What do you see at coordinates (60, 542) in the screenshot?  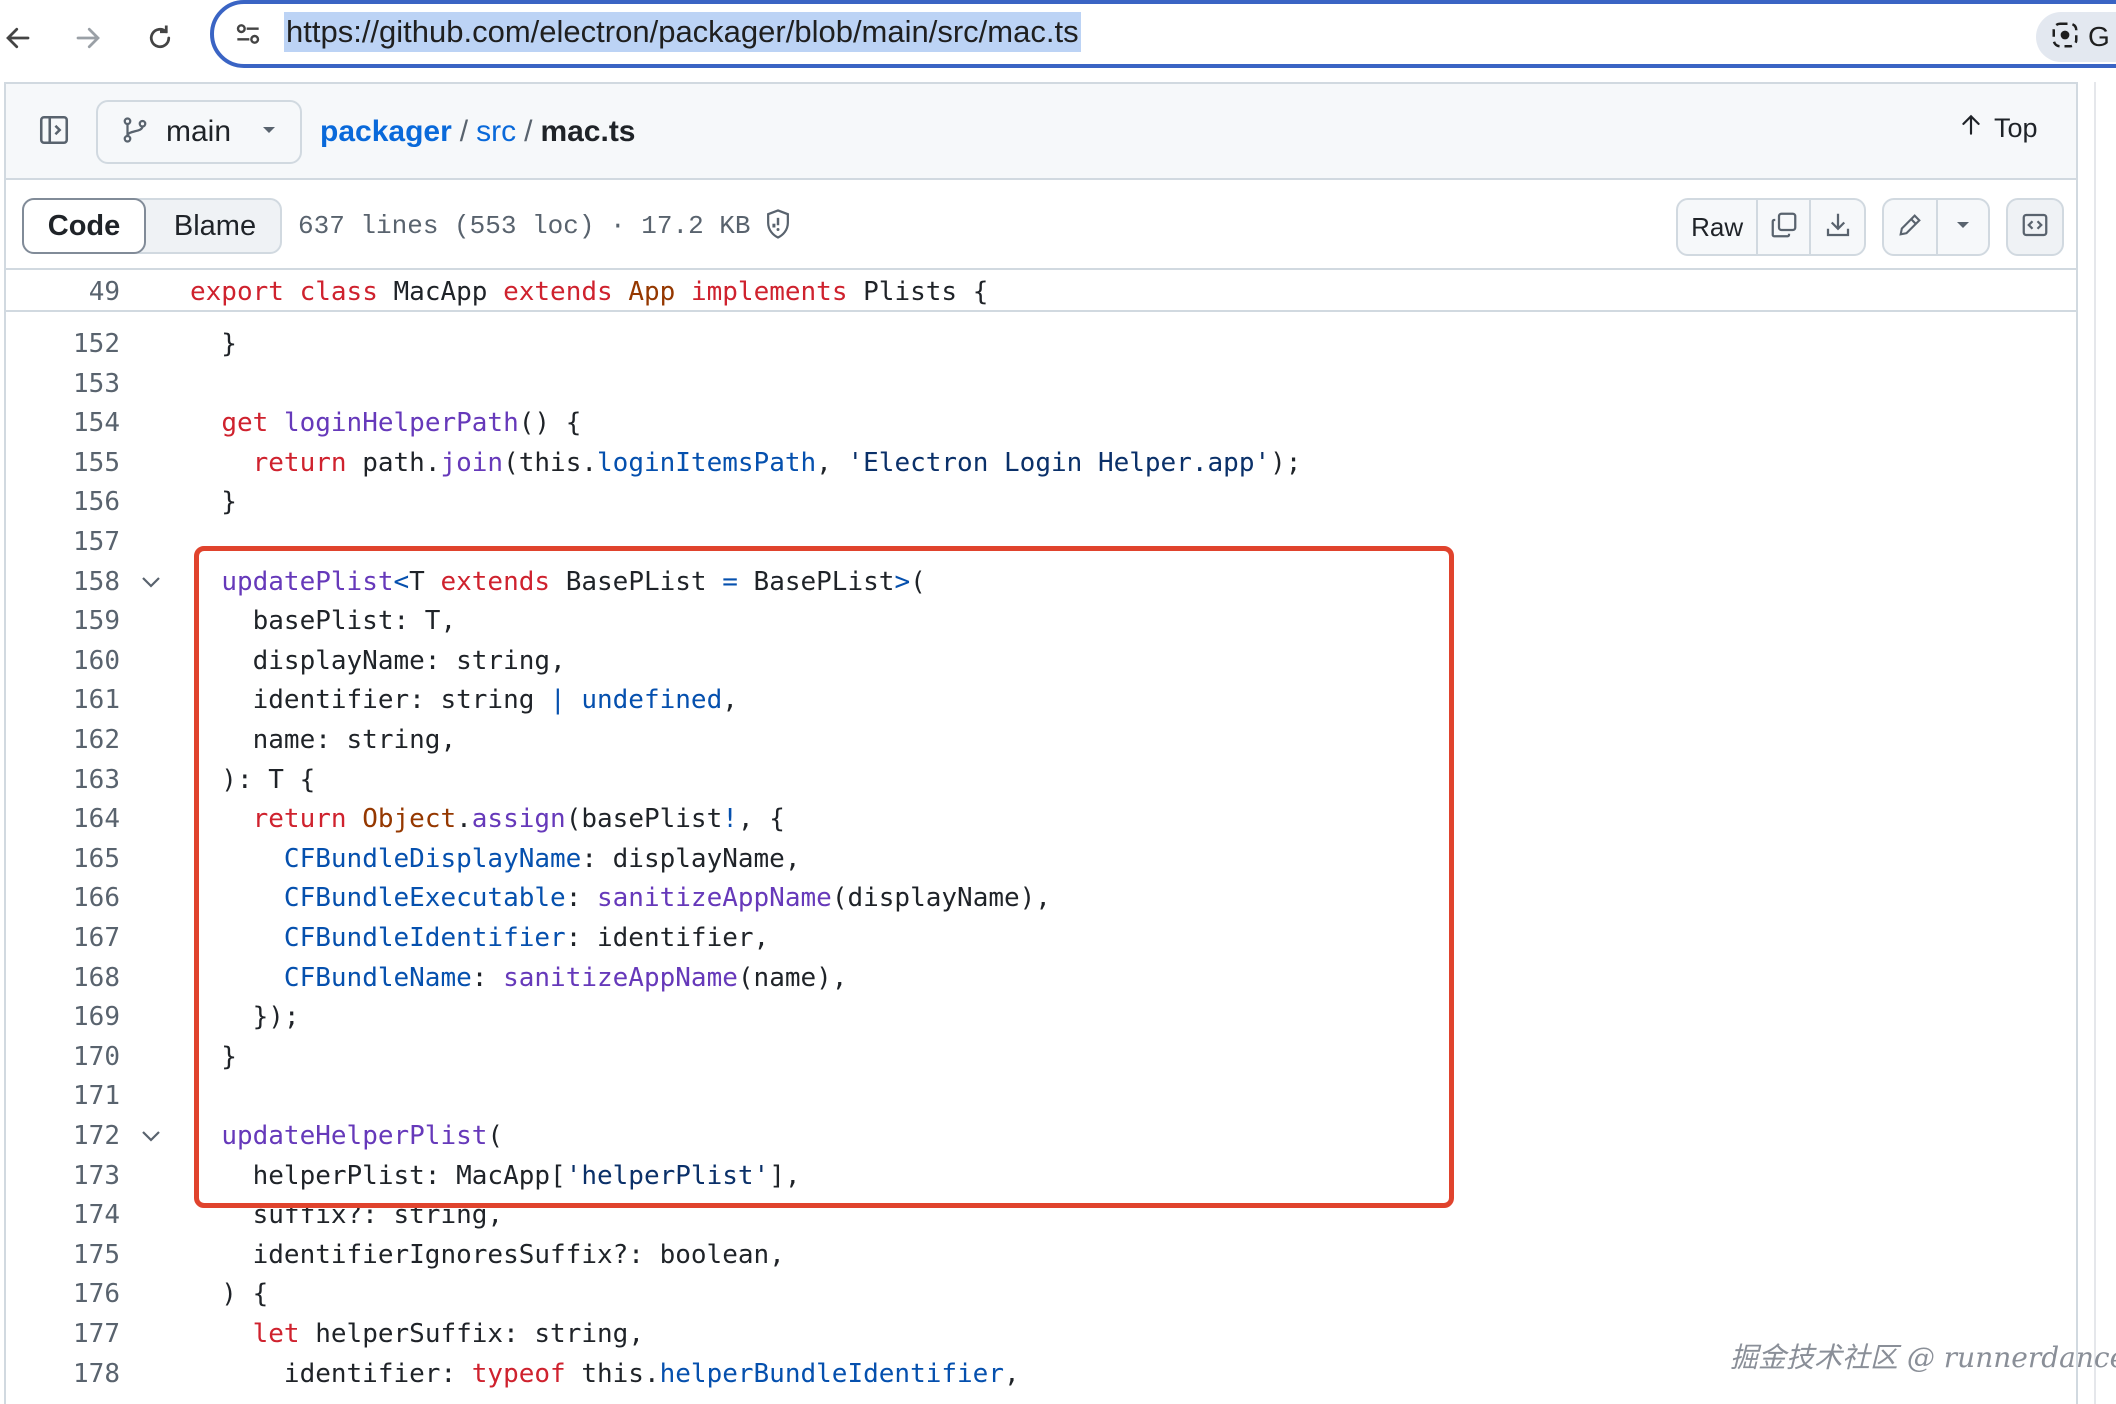 I see `line-number: 157` at bounding box center [60, 542].